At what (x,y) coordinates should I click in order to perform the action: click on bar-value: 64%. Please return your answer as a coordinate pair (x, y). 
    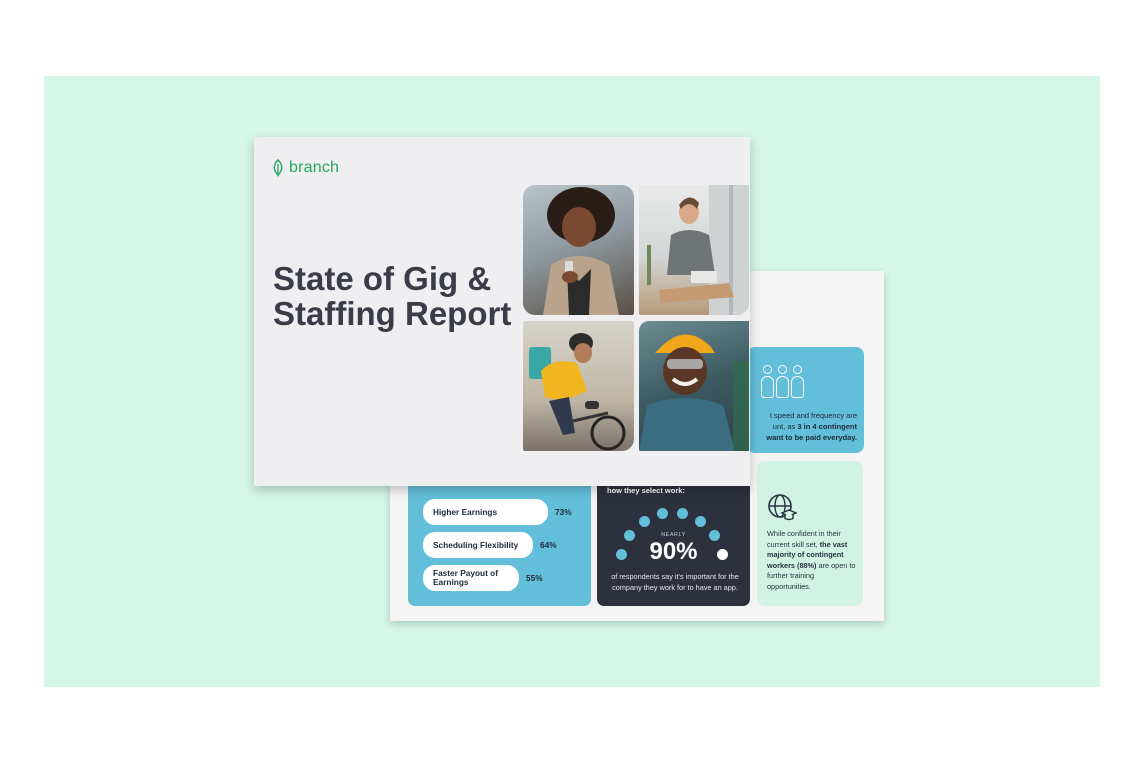
    Looking at the image, I should click on (548, 545).